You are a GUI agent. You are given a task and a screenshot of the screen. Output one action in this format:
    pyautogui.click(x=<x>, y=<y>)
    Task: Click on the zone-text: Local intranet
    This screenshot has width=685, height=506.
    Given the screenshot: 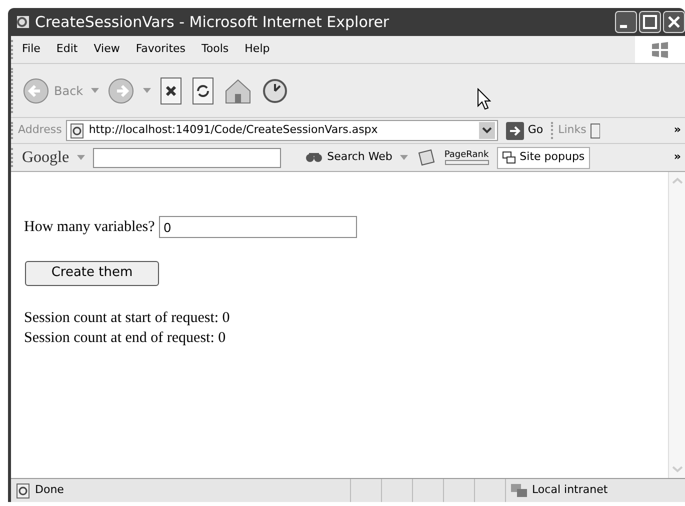 What is the action you would take?
    pyautogui.click(x=570, y=490)
    